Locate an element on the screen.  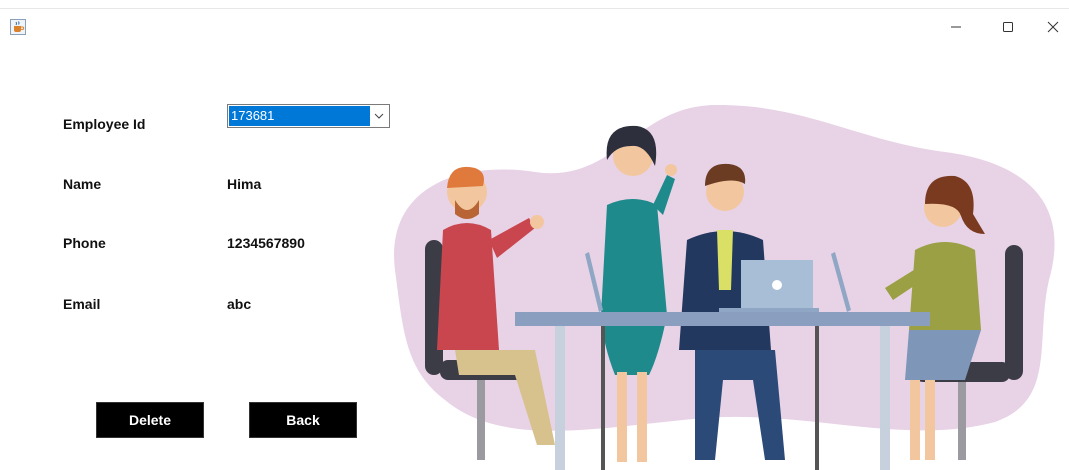
employee-id-combobox: 173681 is located at coordinates (308, 116).